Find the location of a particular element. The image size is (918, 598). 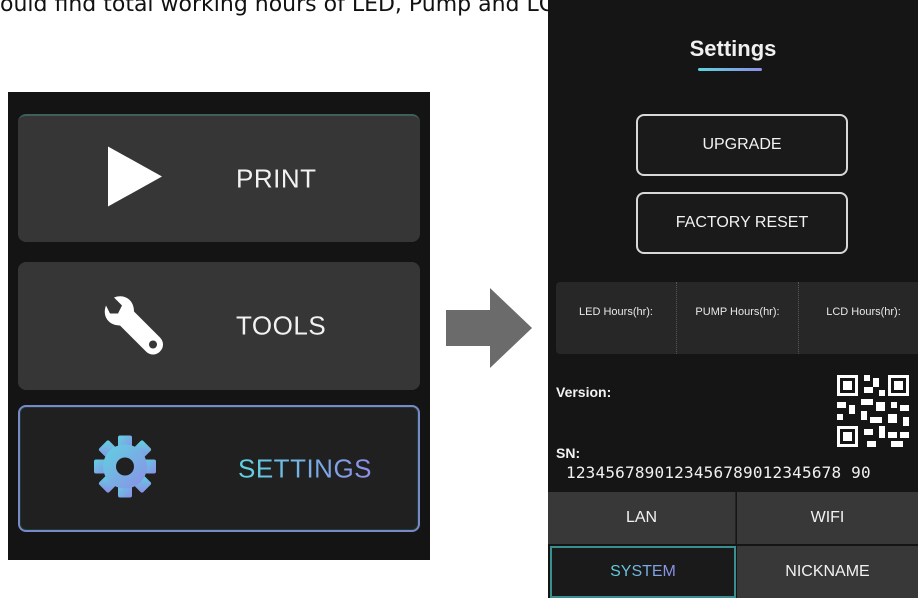

qr-code-icon is located at coordinates (873, 413).